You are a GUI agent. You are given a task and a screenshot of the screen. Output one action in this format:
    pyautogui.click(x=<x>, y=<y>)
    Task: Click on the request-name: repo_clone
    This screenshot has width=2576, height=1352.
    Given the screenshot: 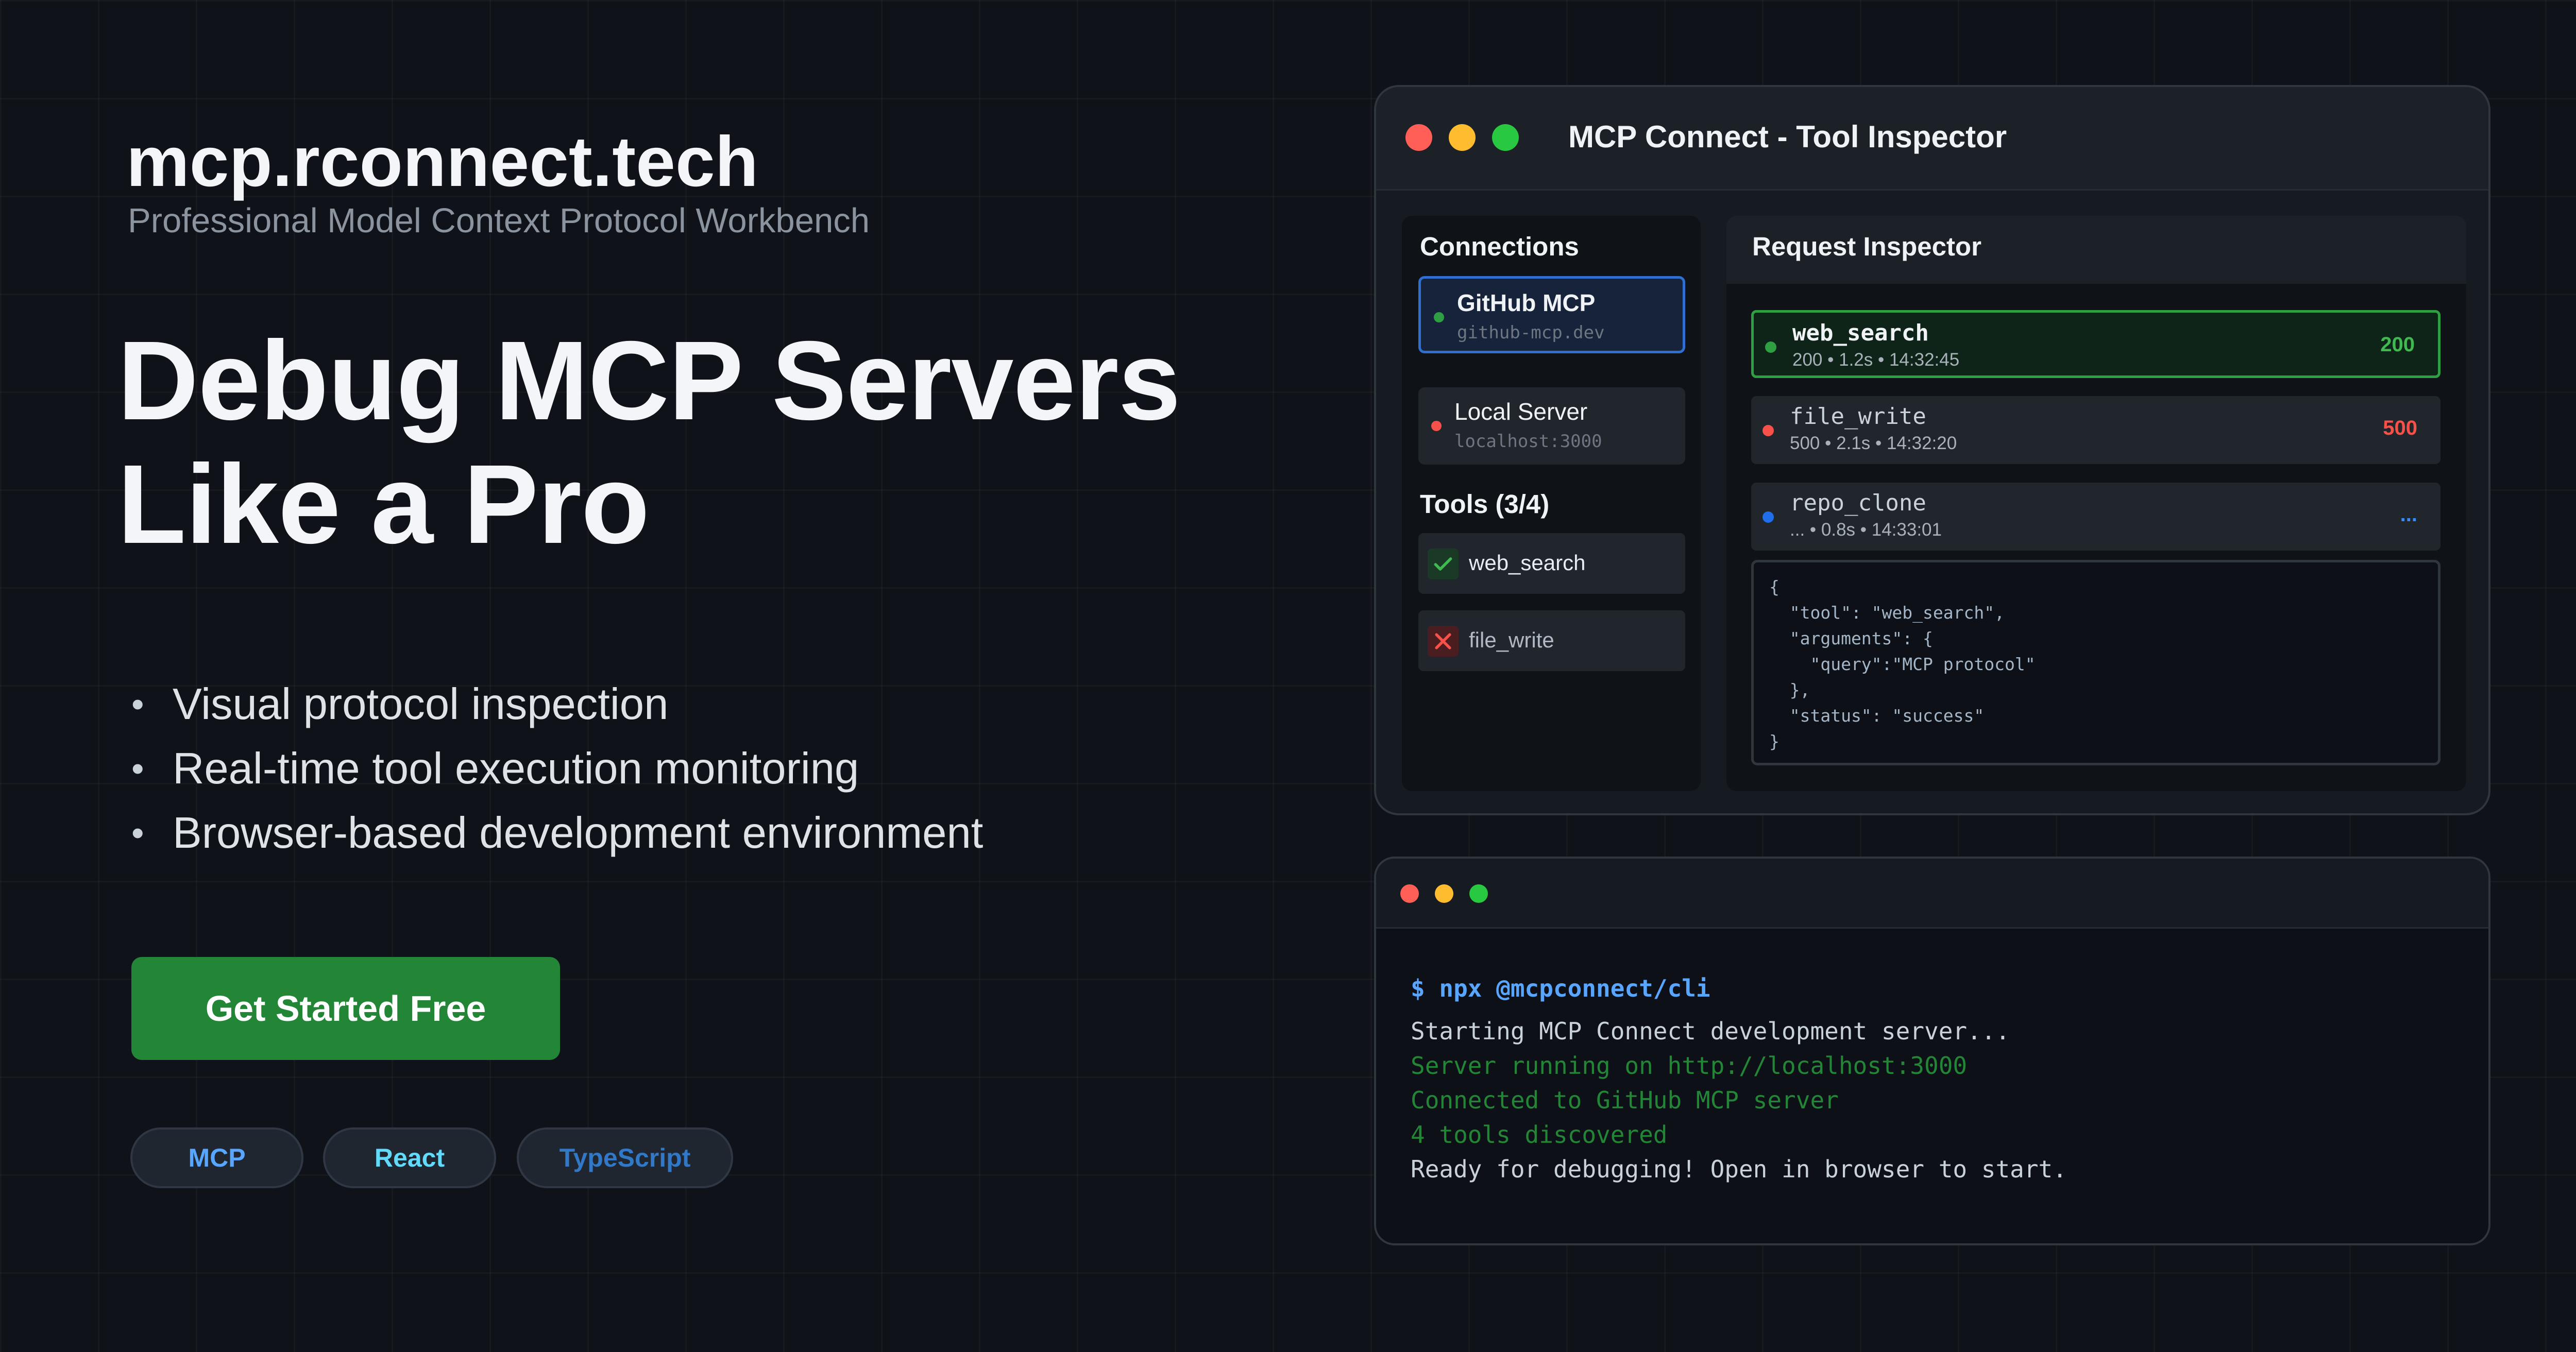 What is the action you would take?
    pyautogui.click(x=1858, y=503)
    